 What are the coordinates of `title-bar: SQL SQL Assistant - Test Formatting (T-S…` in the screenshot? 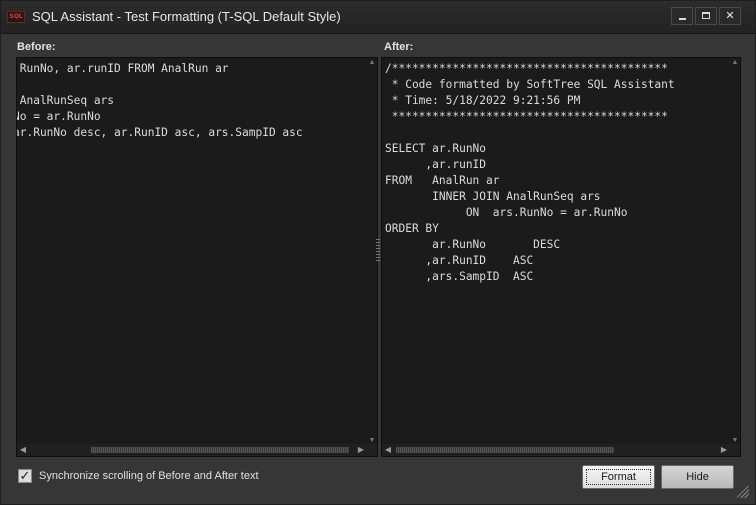 It's located at (378, 17).